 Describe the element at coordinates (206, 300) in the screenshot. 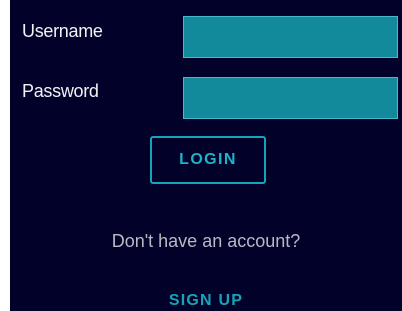

I see `signup-link: SIGN UP` at that location.